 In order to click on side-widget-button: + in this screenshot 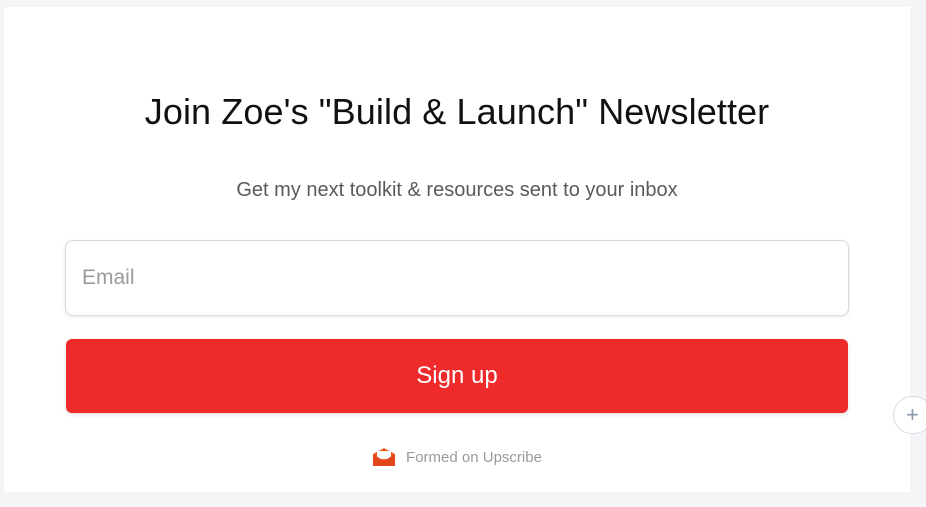, I will do `click(909, 415)`.